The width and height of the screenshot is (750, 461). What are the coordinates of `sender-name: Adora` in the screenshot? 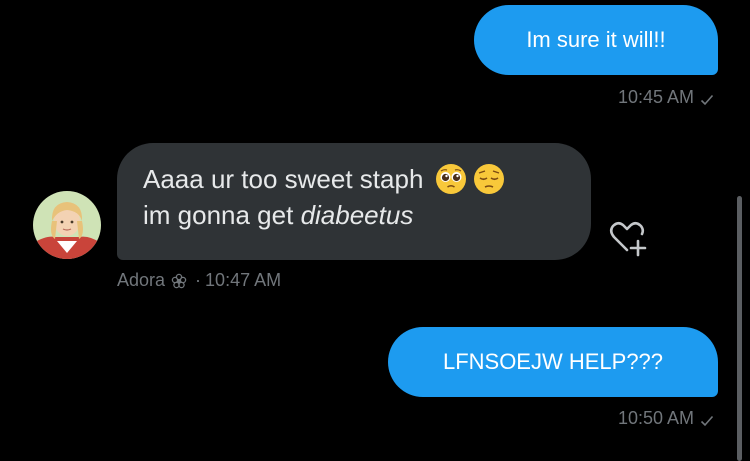 It's located at (141, 280).